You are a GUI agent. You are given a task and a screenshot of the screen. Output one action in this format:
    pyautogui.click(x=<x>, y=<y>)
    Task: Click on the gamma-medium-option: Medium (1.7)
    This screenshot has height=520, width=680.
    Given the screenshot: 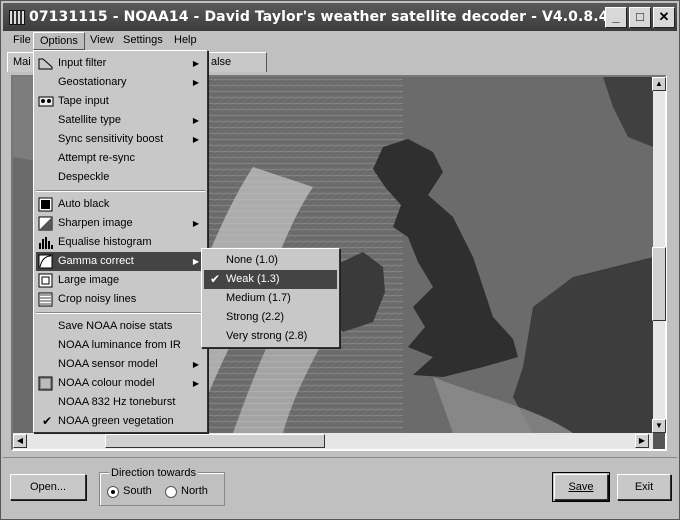 What is the action you would take?
    pyautogui.click(x=270, y=298)
    